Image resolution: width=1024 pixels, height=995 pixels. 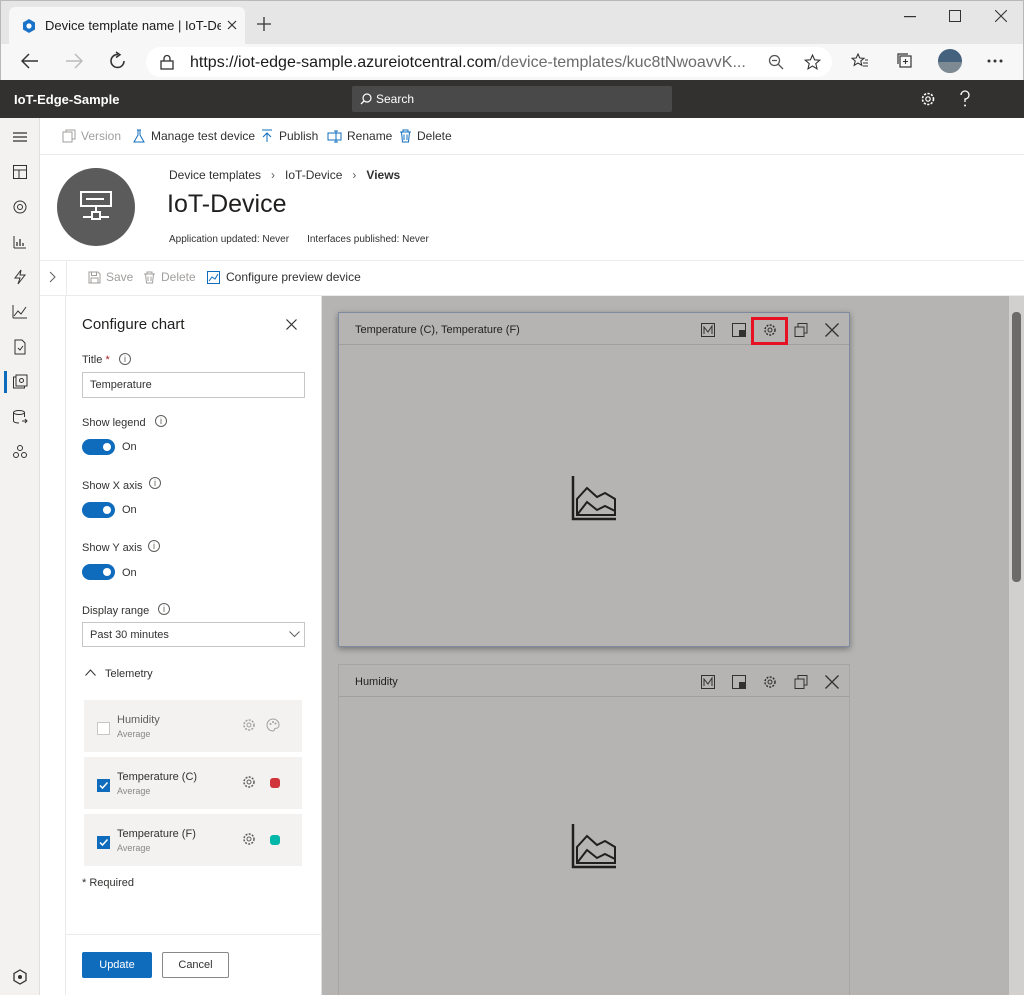 What do you see at coordinates (812, 62) in the screenshot?
I see `favorite-star-icon` at bounding box center [812, 62].